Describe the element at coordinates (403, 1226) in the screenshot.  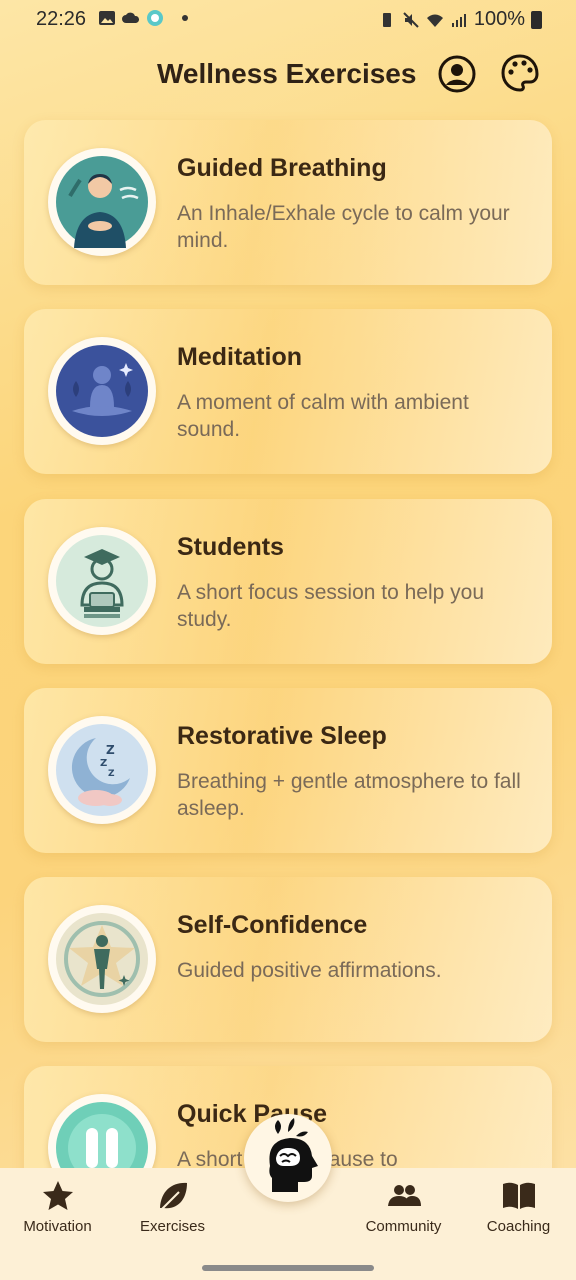
I see `nav-label: Community` at that location.